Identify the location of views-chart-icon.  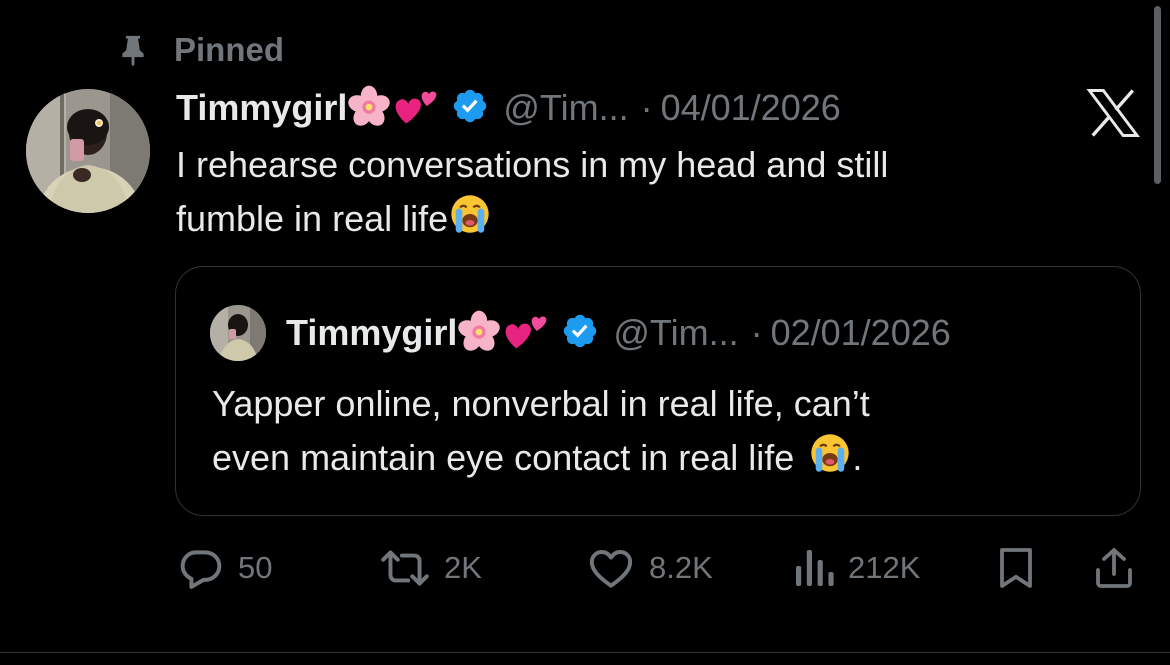
(814, 568).